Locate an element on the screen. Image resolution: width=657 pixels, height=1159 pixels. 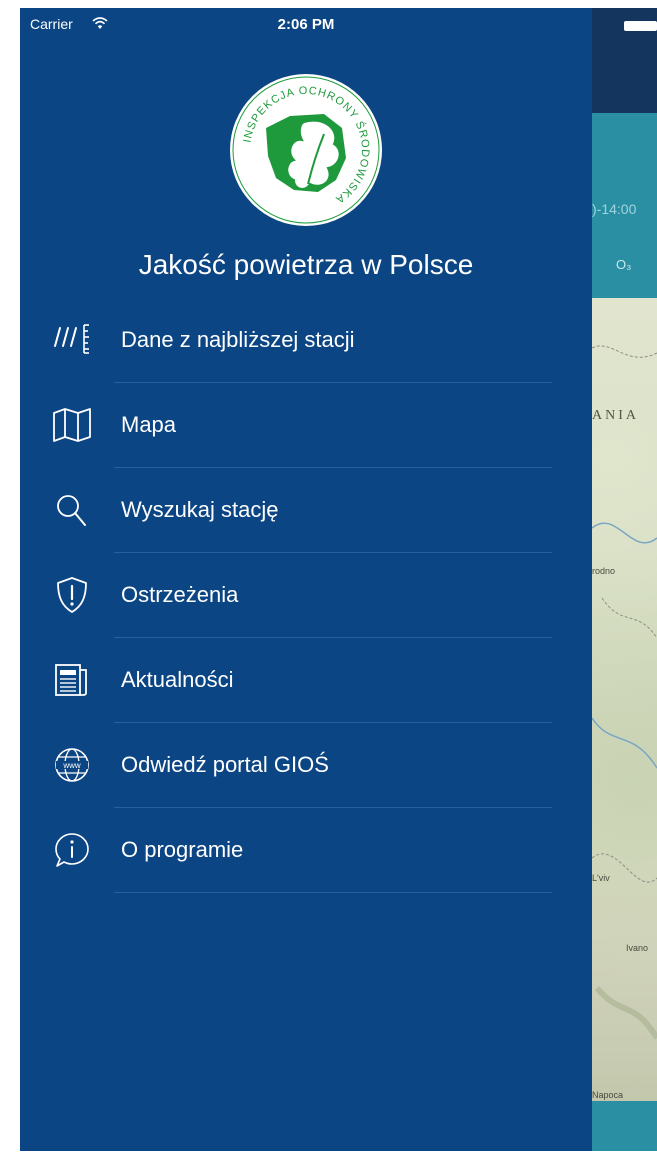
menu-item-search-station: Wyszukaj stację is located at coordinates (306, 510).